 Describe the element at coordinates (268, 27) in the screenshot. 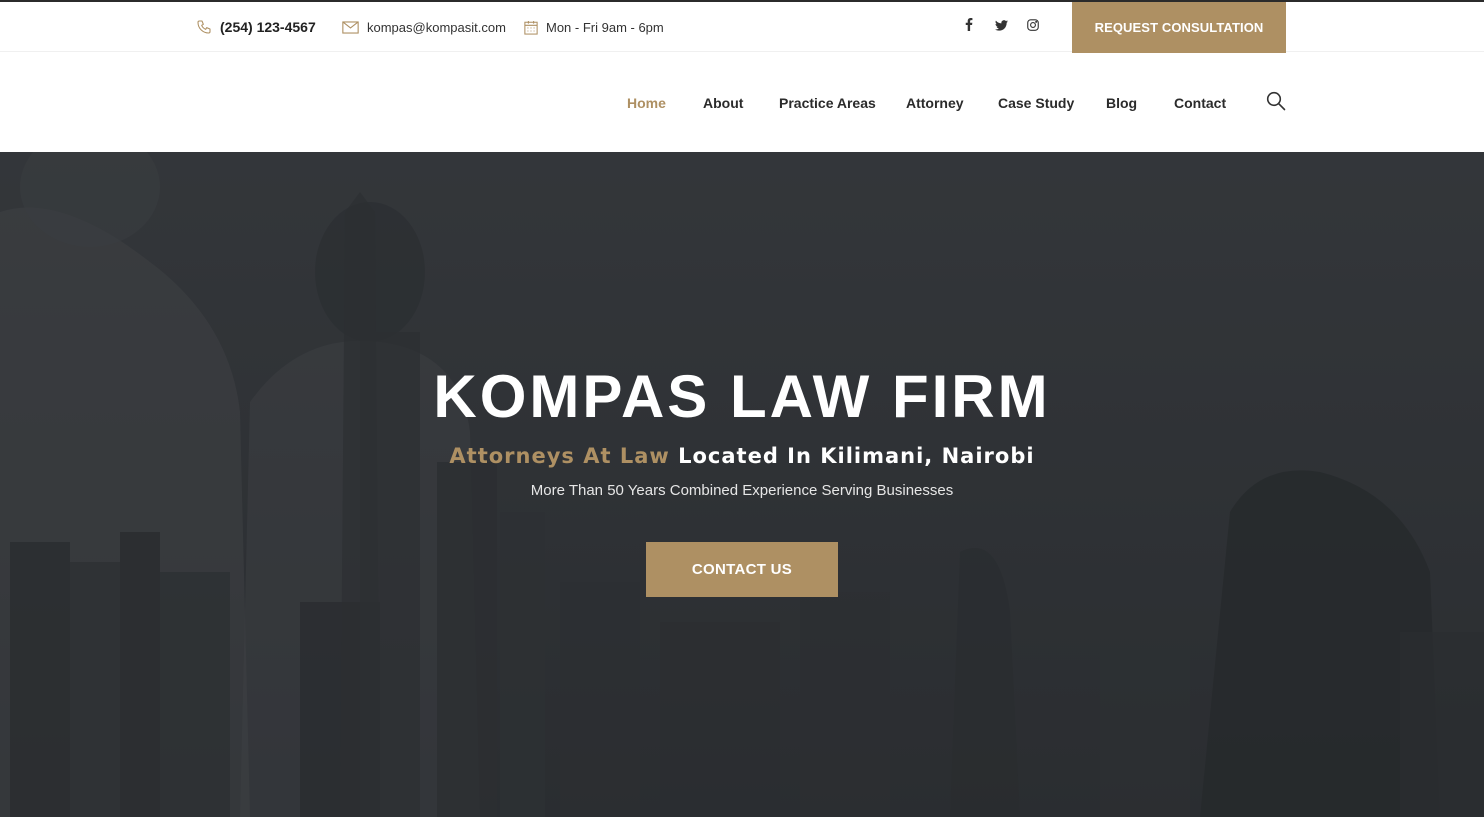

I see `phone-number: (254) 123-4567` at that location.